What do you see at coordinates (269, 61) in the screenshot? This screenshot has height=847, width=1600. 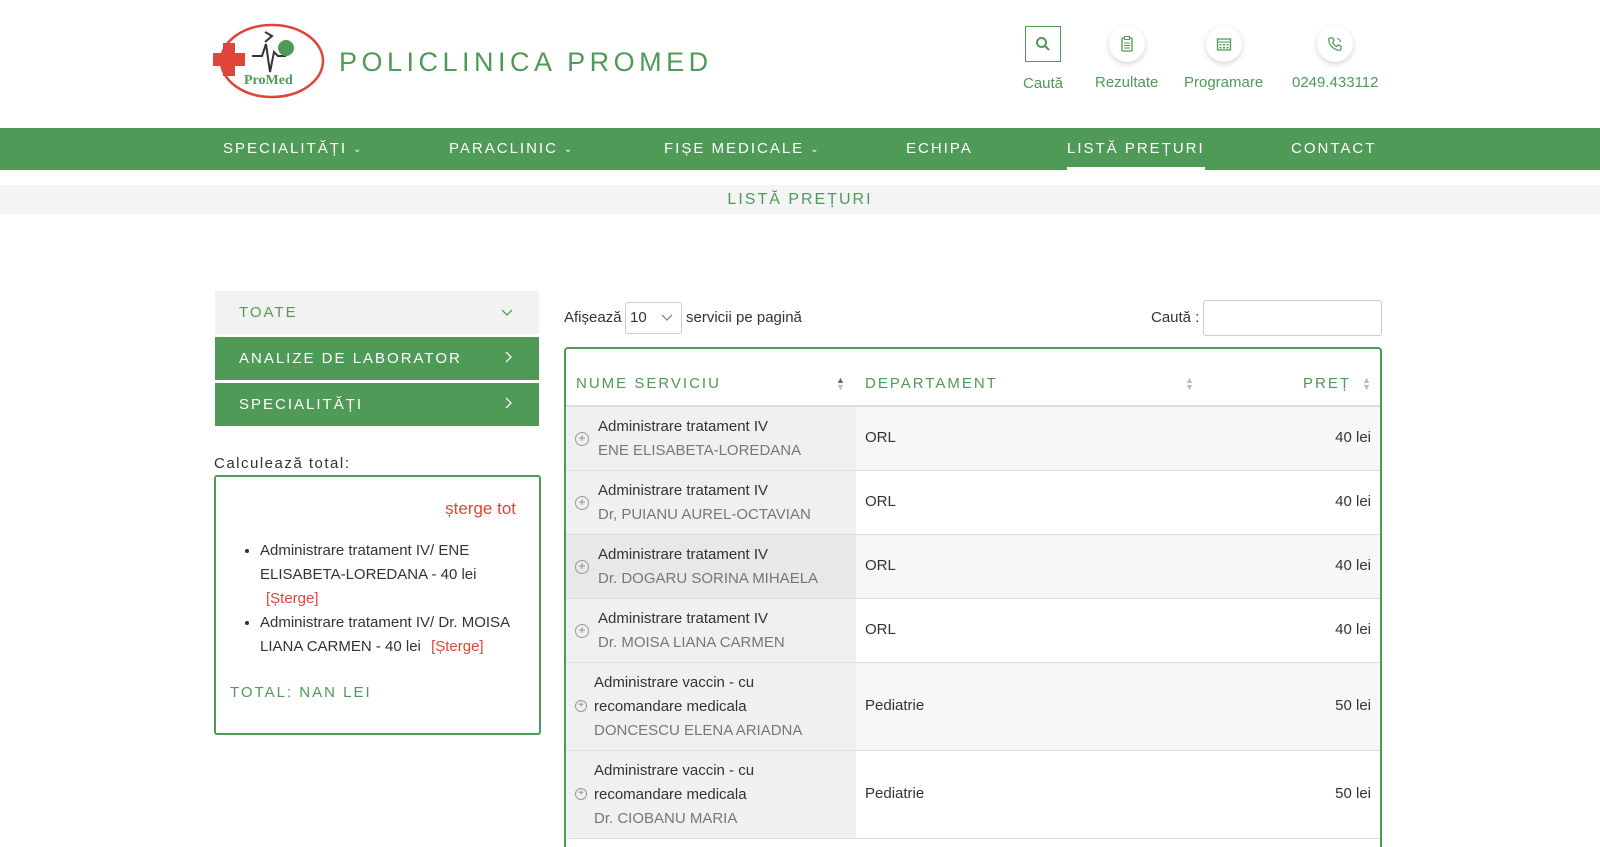 I see `promed-logo: ProMed` at bounding box center [269, 61].